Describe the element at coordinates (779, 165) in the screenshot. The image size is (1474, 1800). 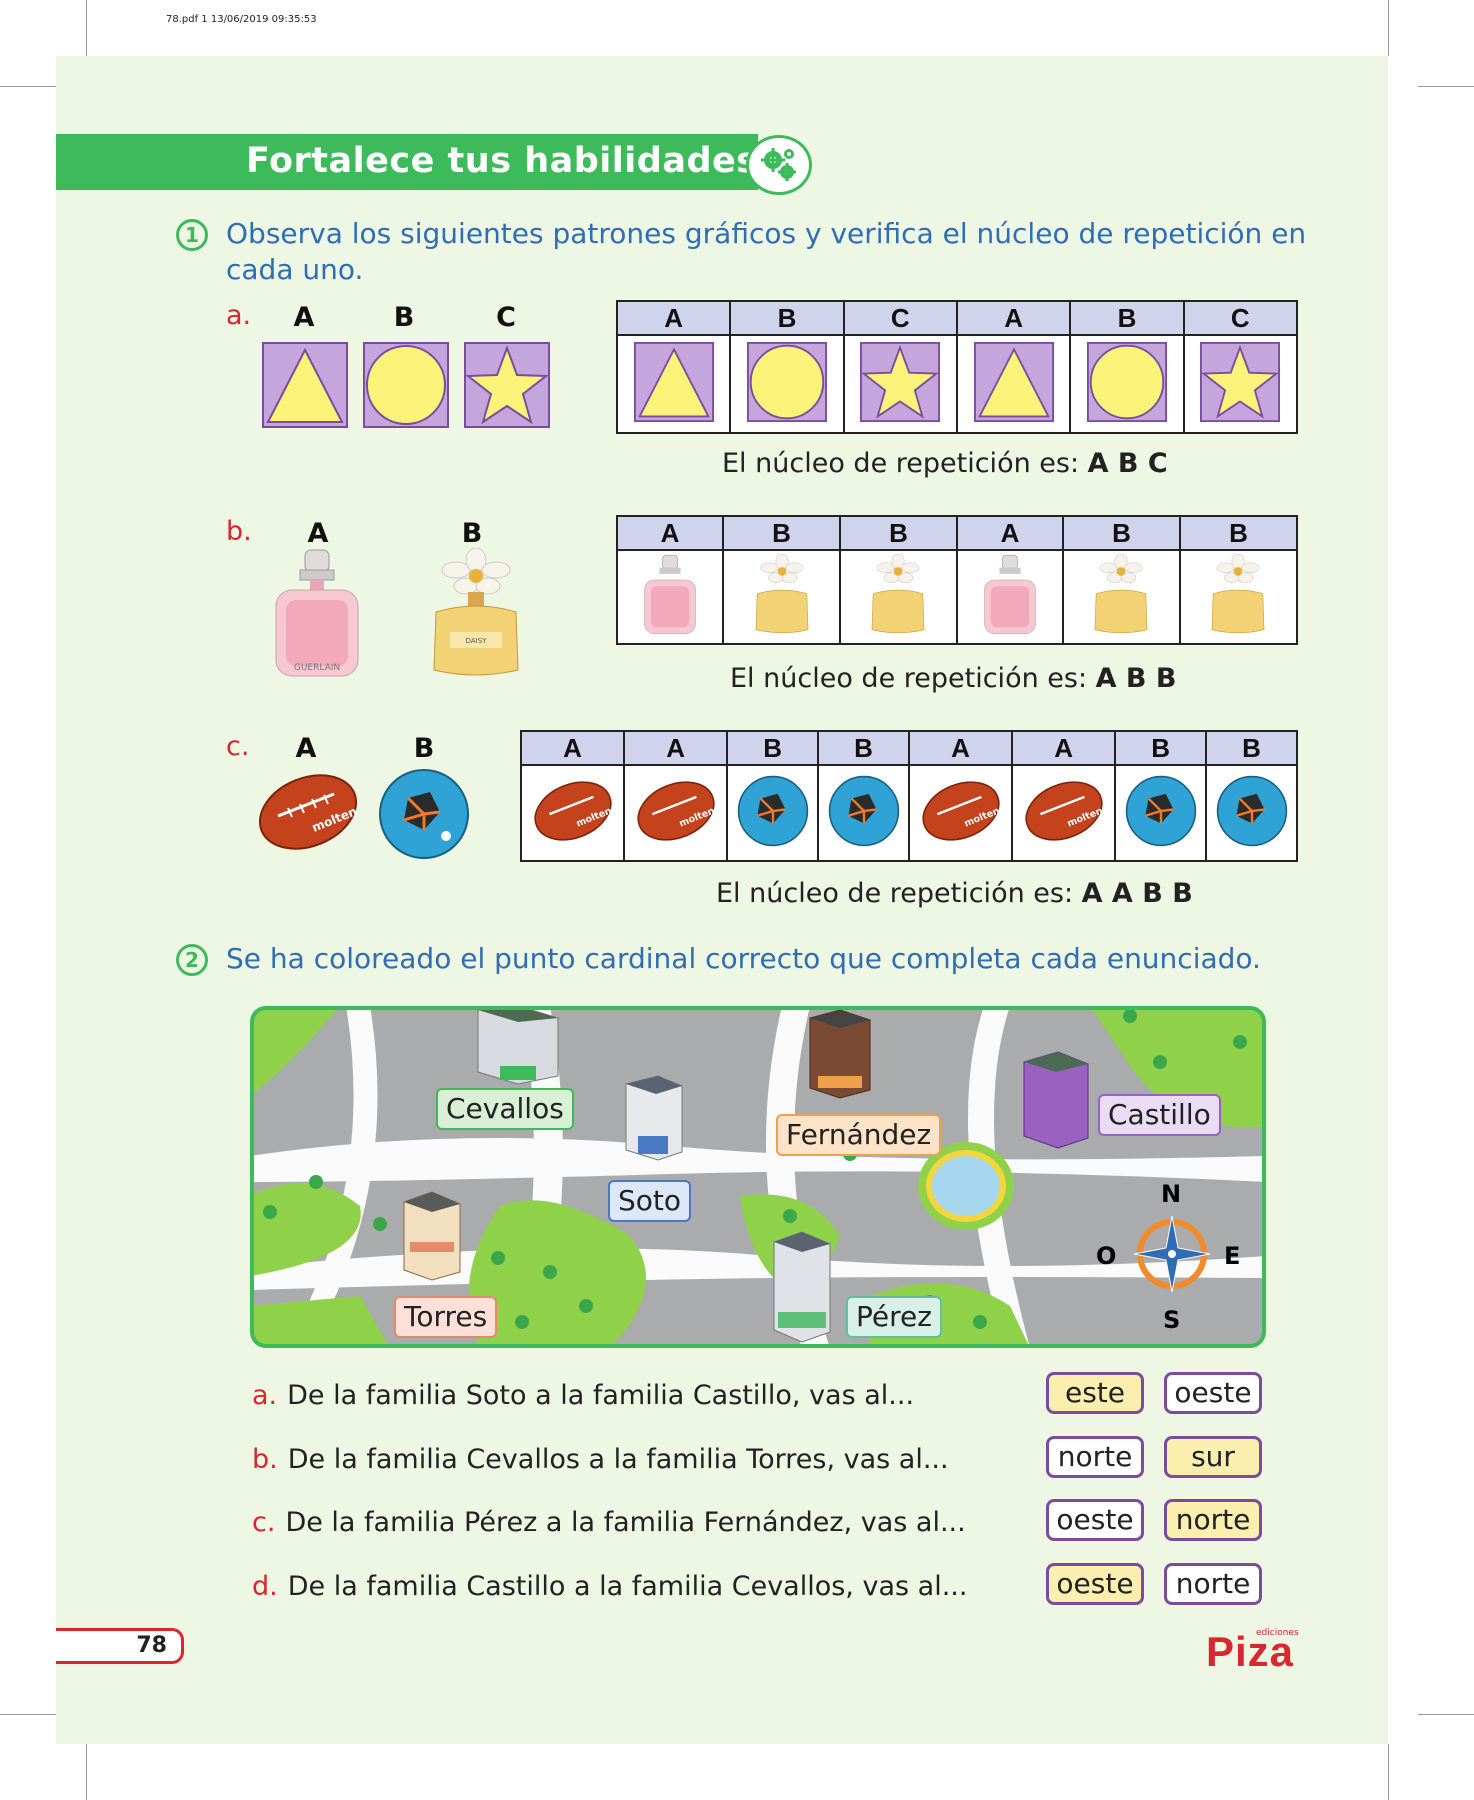
I see `gears-icon` at that location.